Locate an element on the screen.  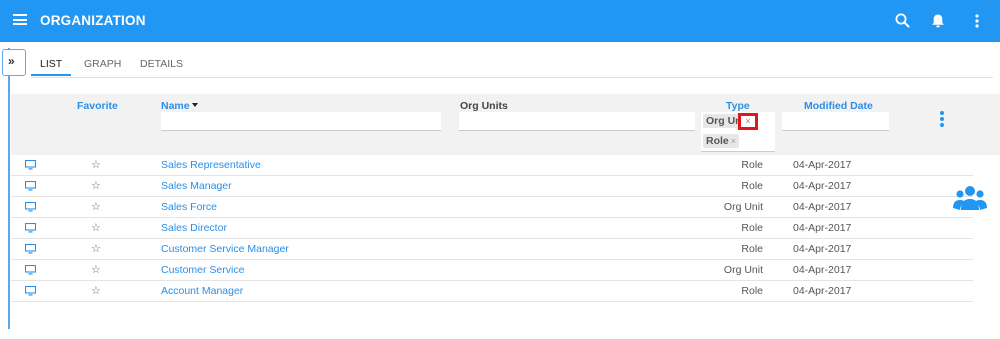
column-header-modified-date: Modified Date is located at coordinates (838, 106).